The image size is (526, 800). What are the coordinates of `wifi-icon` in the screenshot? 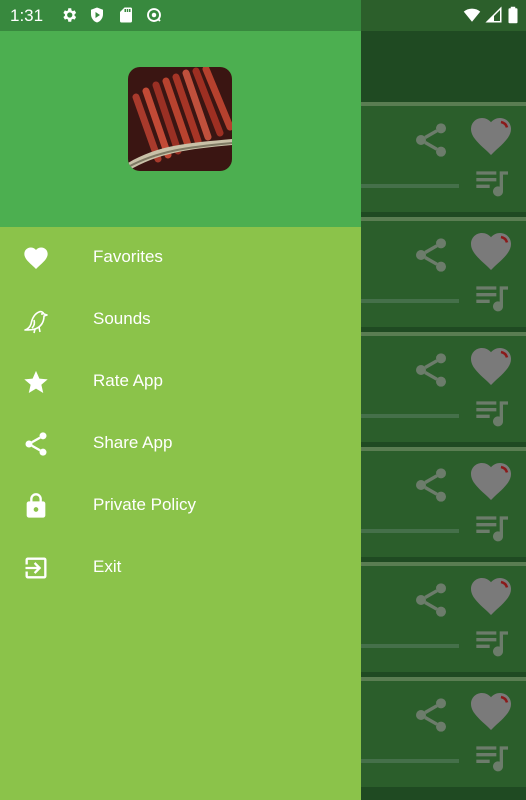 It's located at (472, 15).